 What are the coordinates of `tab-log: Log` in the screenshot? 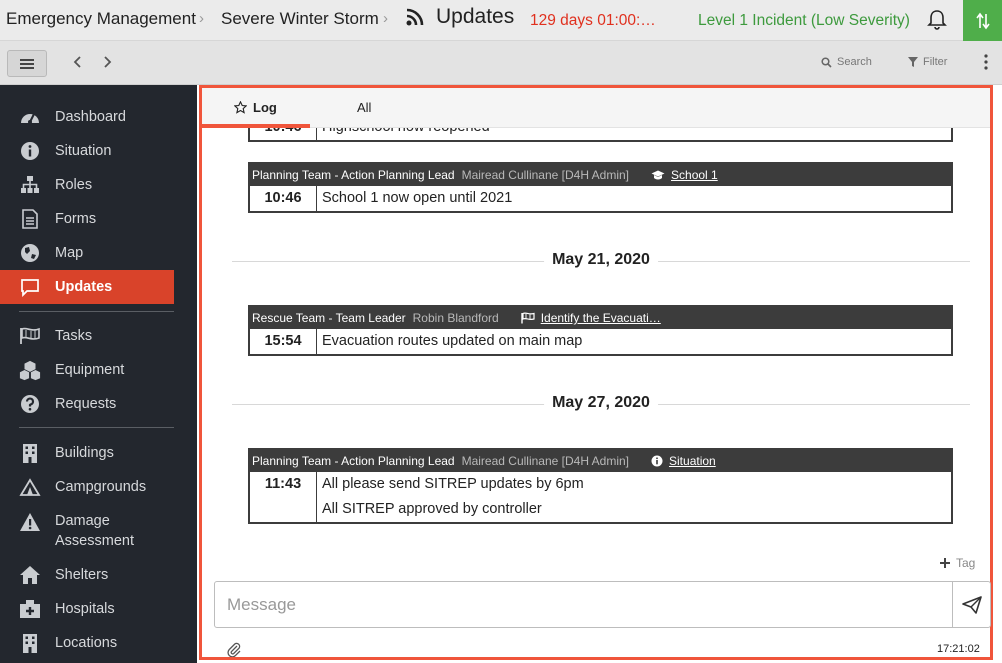 It's located at (255, 107).